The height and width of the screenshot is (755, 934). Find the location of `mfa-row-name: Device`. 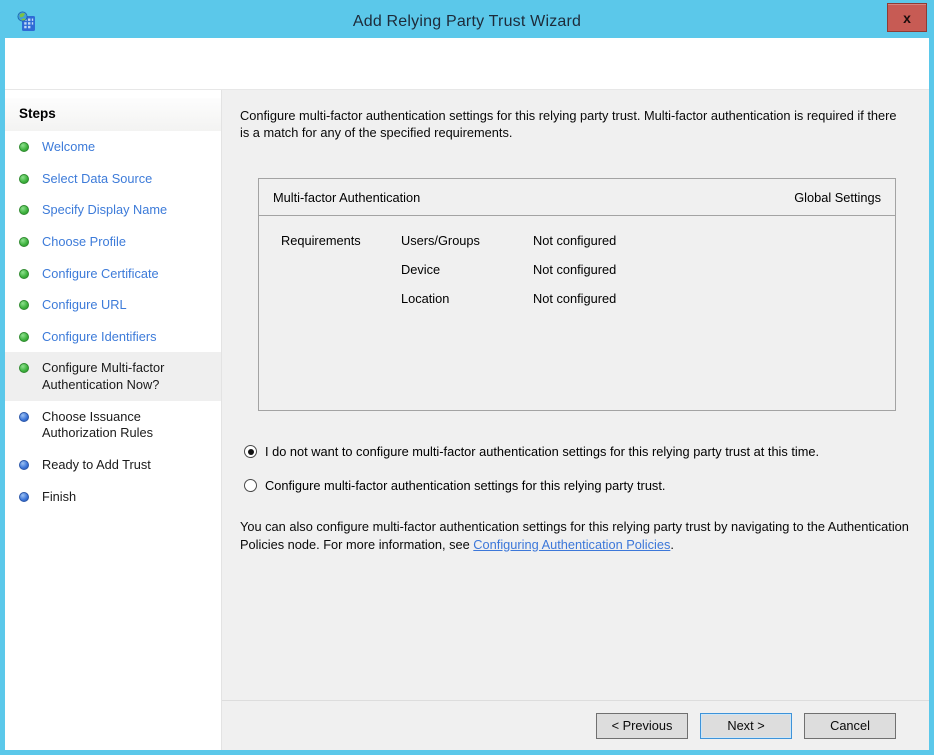

mfa-row-name: Device is located at coordinates (421, 270).